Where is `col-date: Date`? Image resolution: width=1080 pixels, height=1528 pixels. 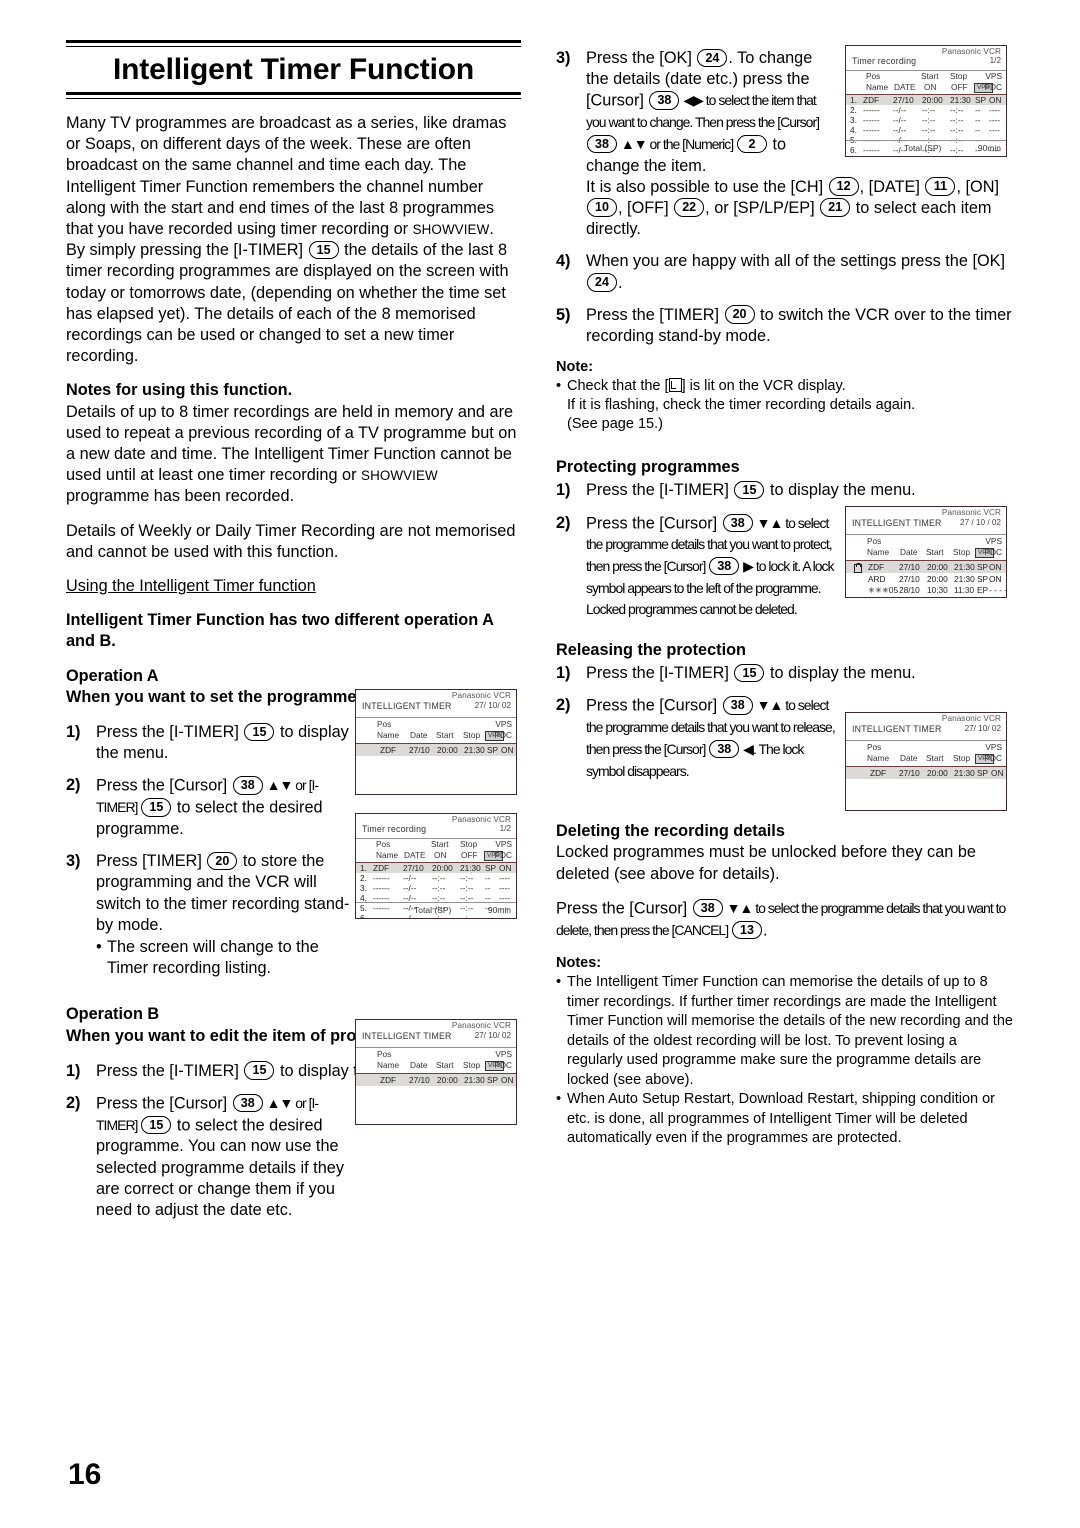 col-date: Date is located at coordinates (909, 552).